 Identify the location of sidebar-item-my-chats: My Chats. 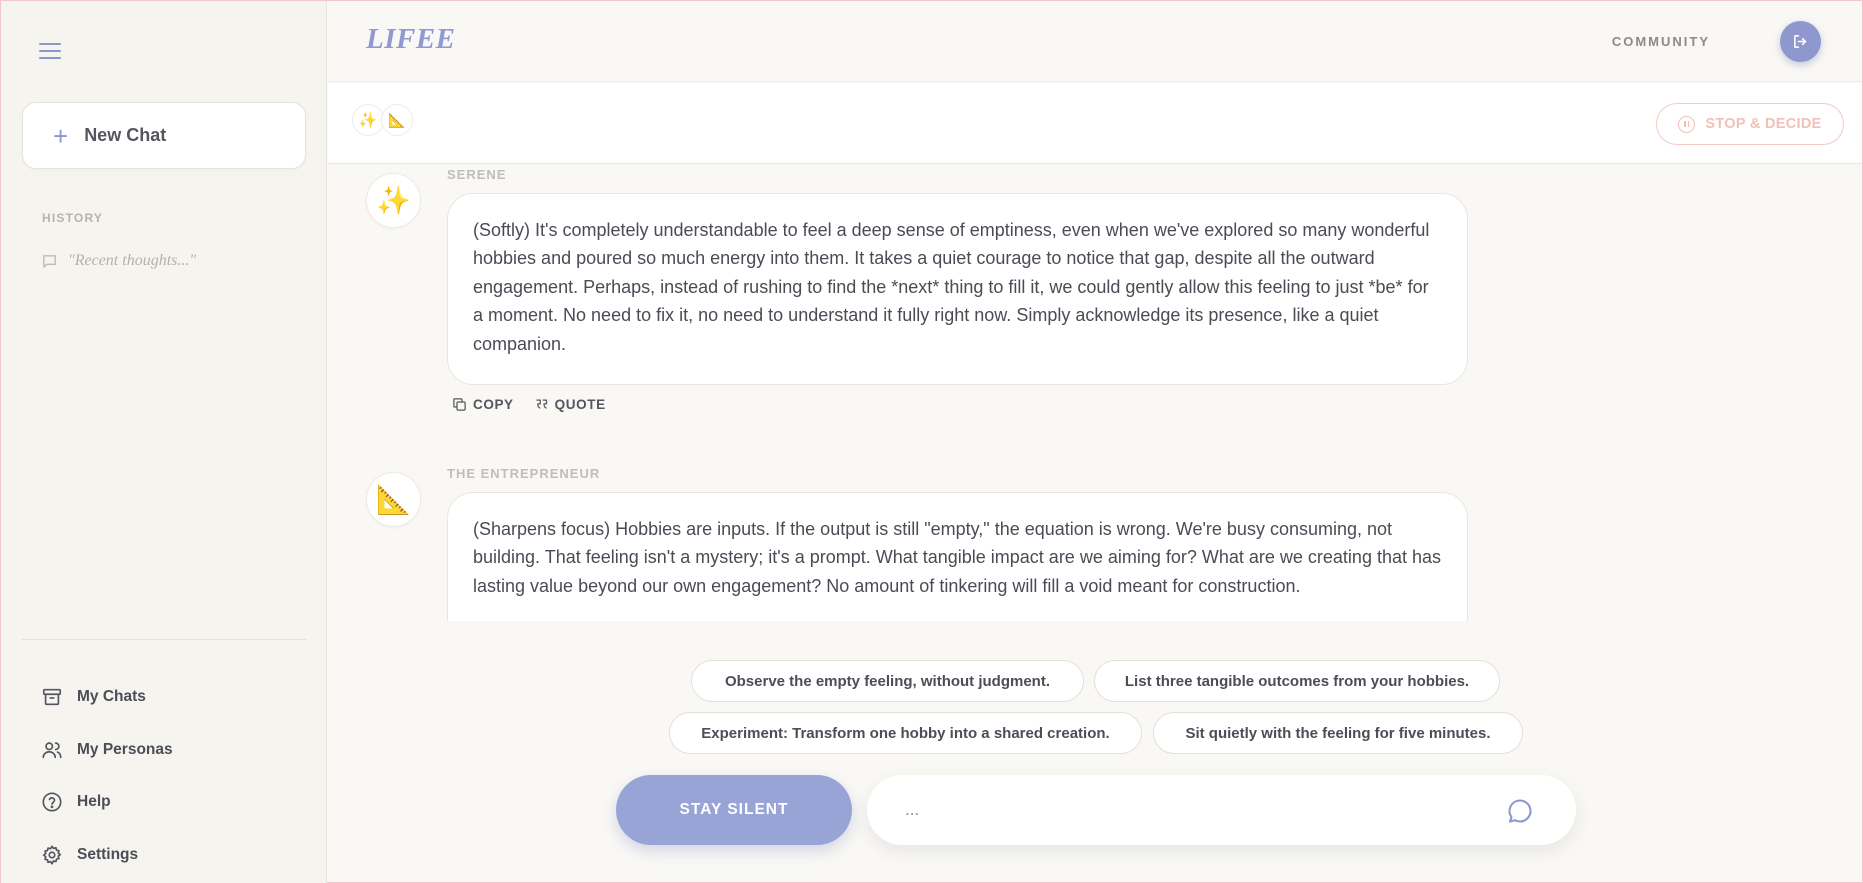
(107, 697).